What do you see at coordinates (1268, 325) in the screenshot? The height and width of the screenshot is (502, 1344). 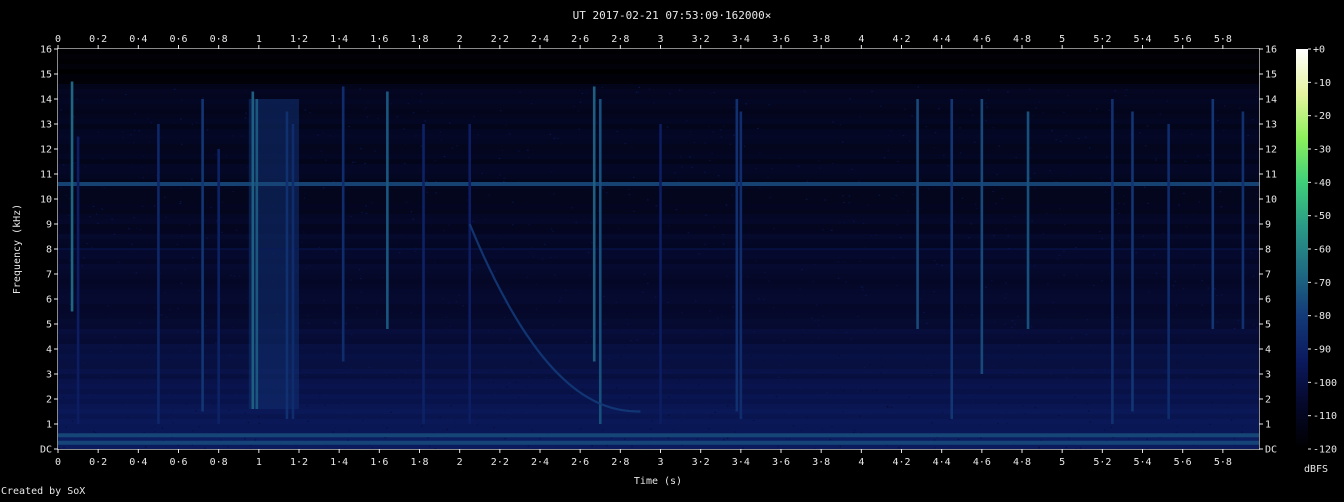 I see `y-right-tick-label: 5` at bounding box center [1268, 325].